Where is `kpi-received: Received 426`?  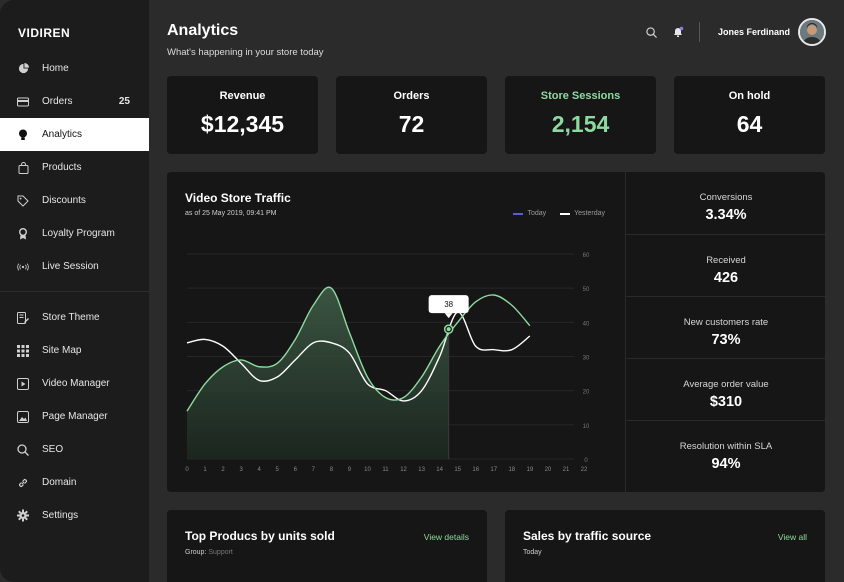 kpi-received: Received 426 is located at coordinates (725, 265).